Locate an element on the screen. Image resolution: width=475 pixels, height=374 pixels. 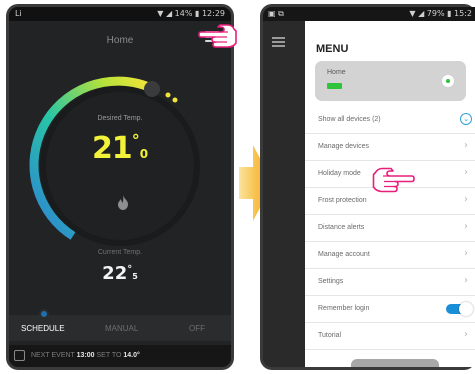
current-temp-label: Current Temp. is located at coordinates (120, 252).